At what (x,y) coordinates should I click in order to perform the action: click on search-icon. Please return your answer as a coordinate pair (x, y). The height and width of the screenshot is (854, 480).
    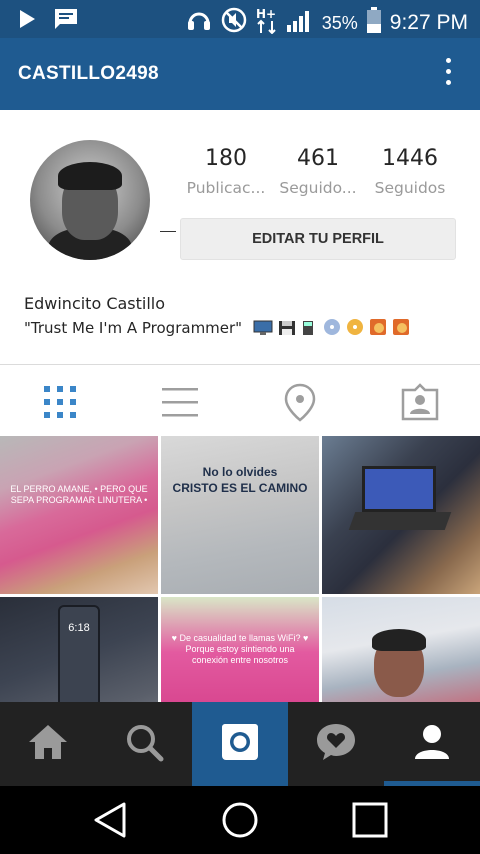
    Looking at the image, I should click on (144, 744).